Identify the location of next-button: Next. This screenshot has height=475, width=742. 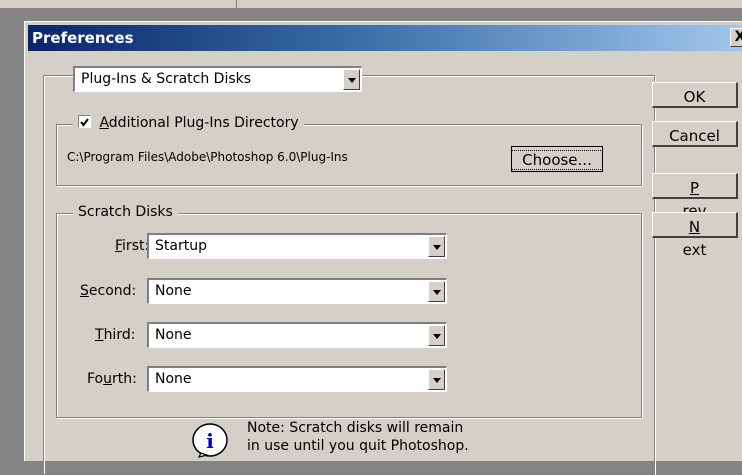
(695, 235).